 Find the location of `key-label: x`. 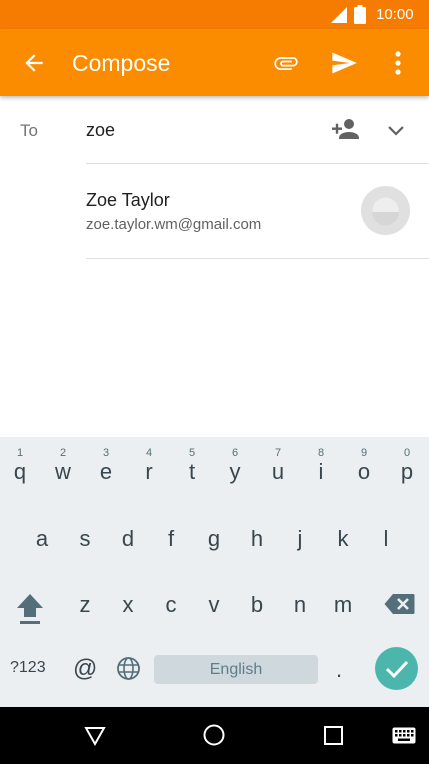

key-label: x is located at coordinates (128, 604).